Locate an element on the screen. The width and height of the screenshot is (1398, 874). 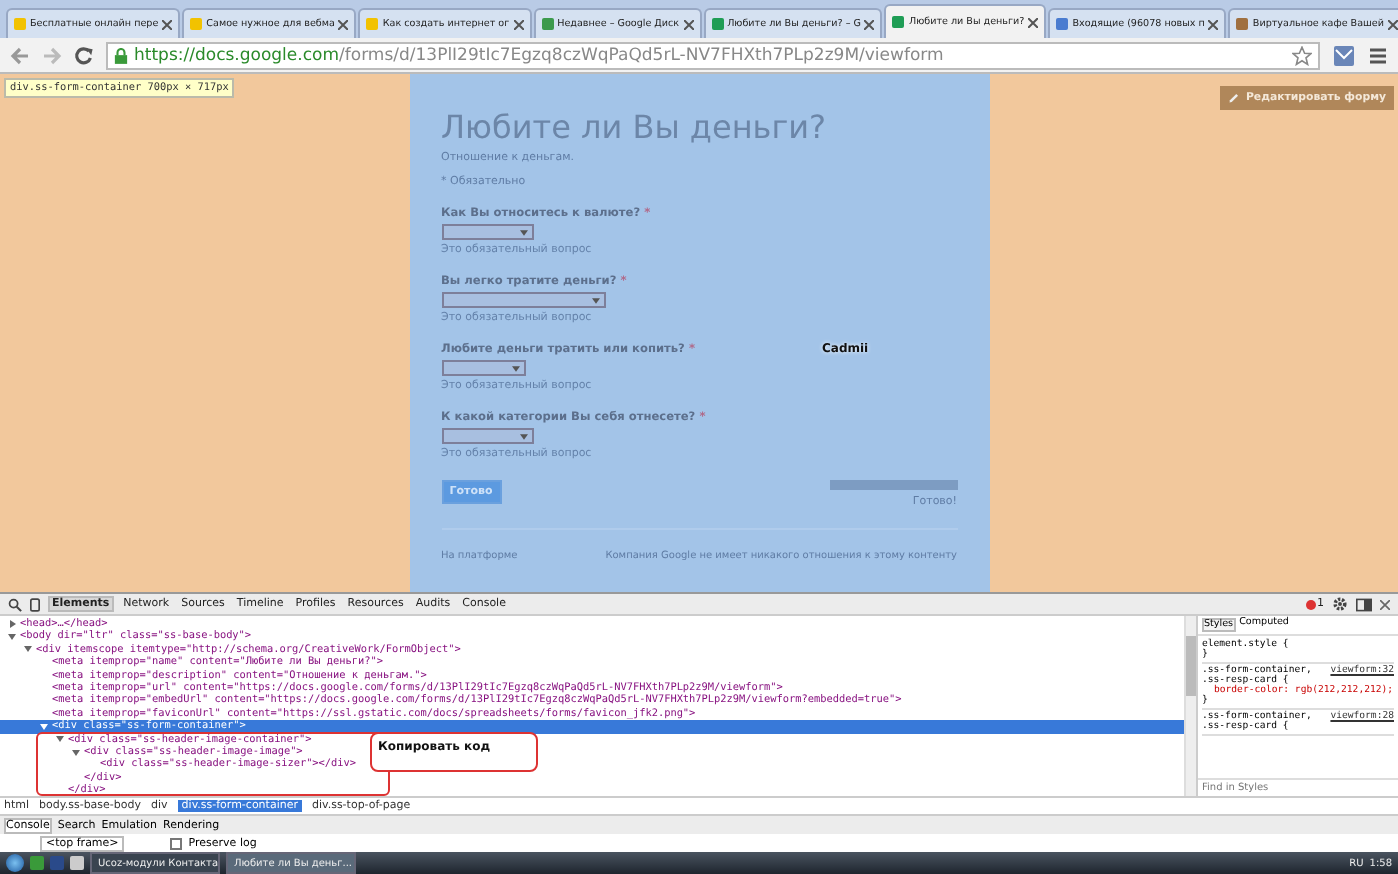
star-icon is located at coordinates (1302, 55).